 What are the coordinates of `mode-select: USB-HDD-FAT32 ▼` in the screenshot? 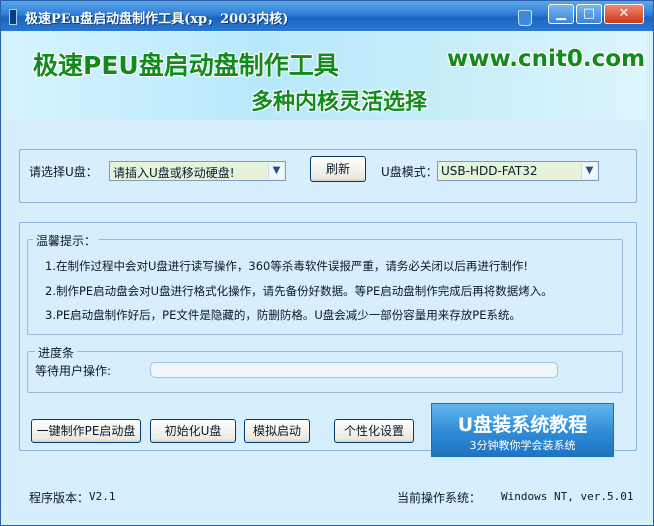 It's located at (518, 171).